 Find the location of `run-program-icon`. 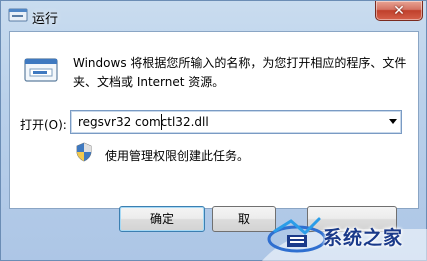

run-program-icon is located at coordinates (41, 70).